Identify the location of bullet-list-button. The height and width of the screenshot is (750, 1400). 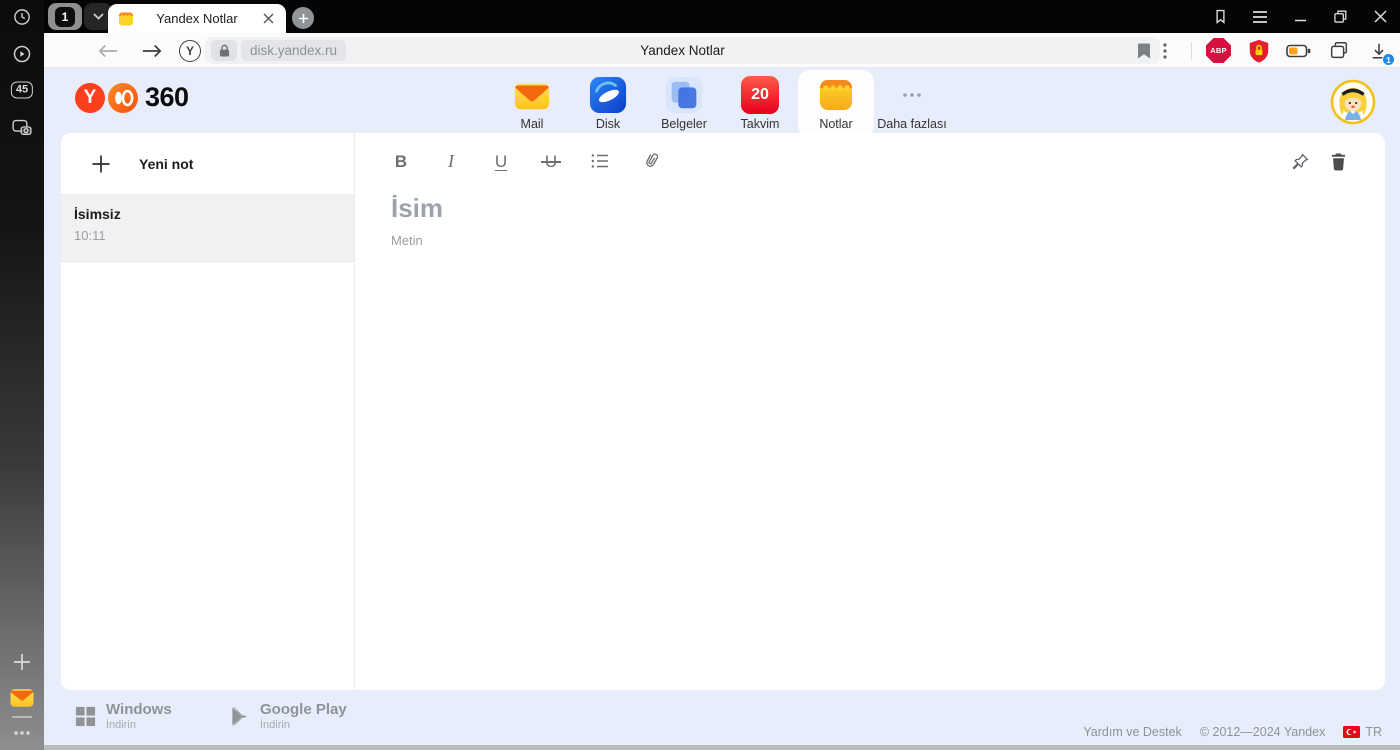
(601, 161).